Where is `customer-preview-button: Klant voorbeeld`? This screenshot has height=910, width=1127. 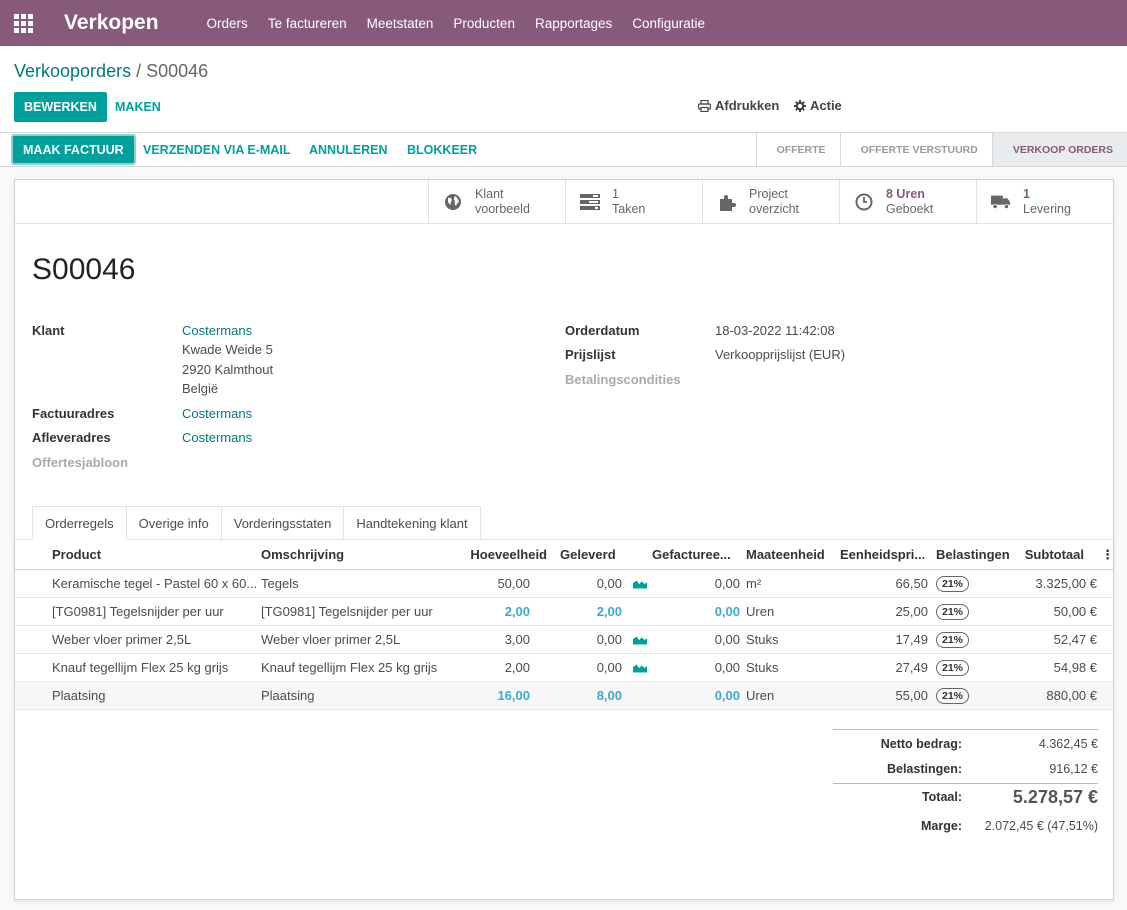 customer-preview-button: Klant voorbeeld is located at coordinates (496, 202).